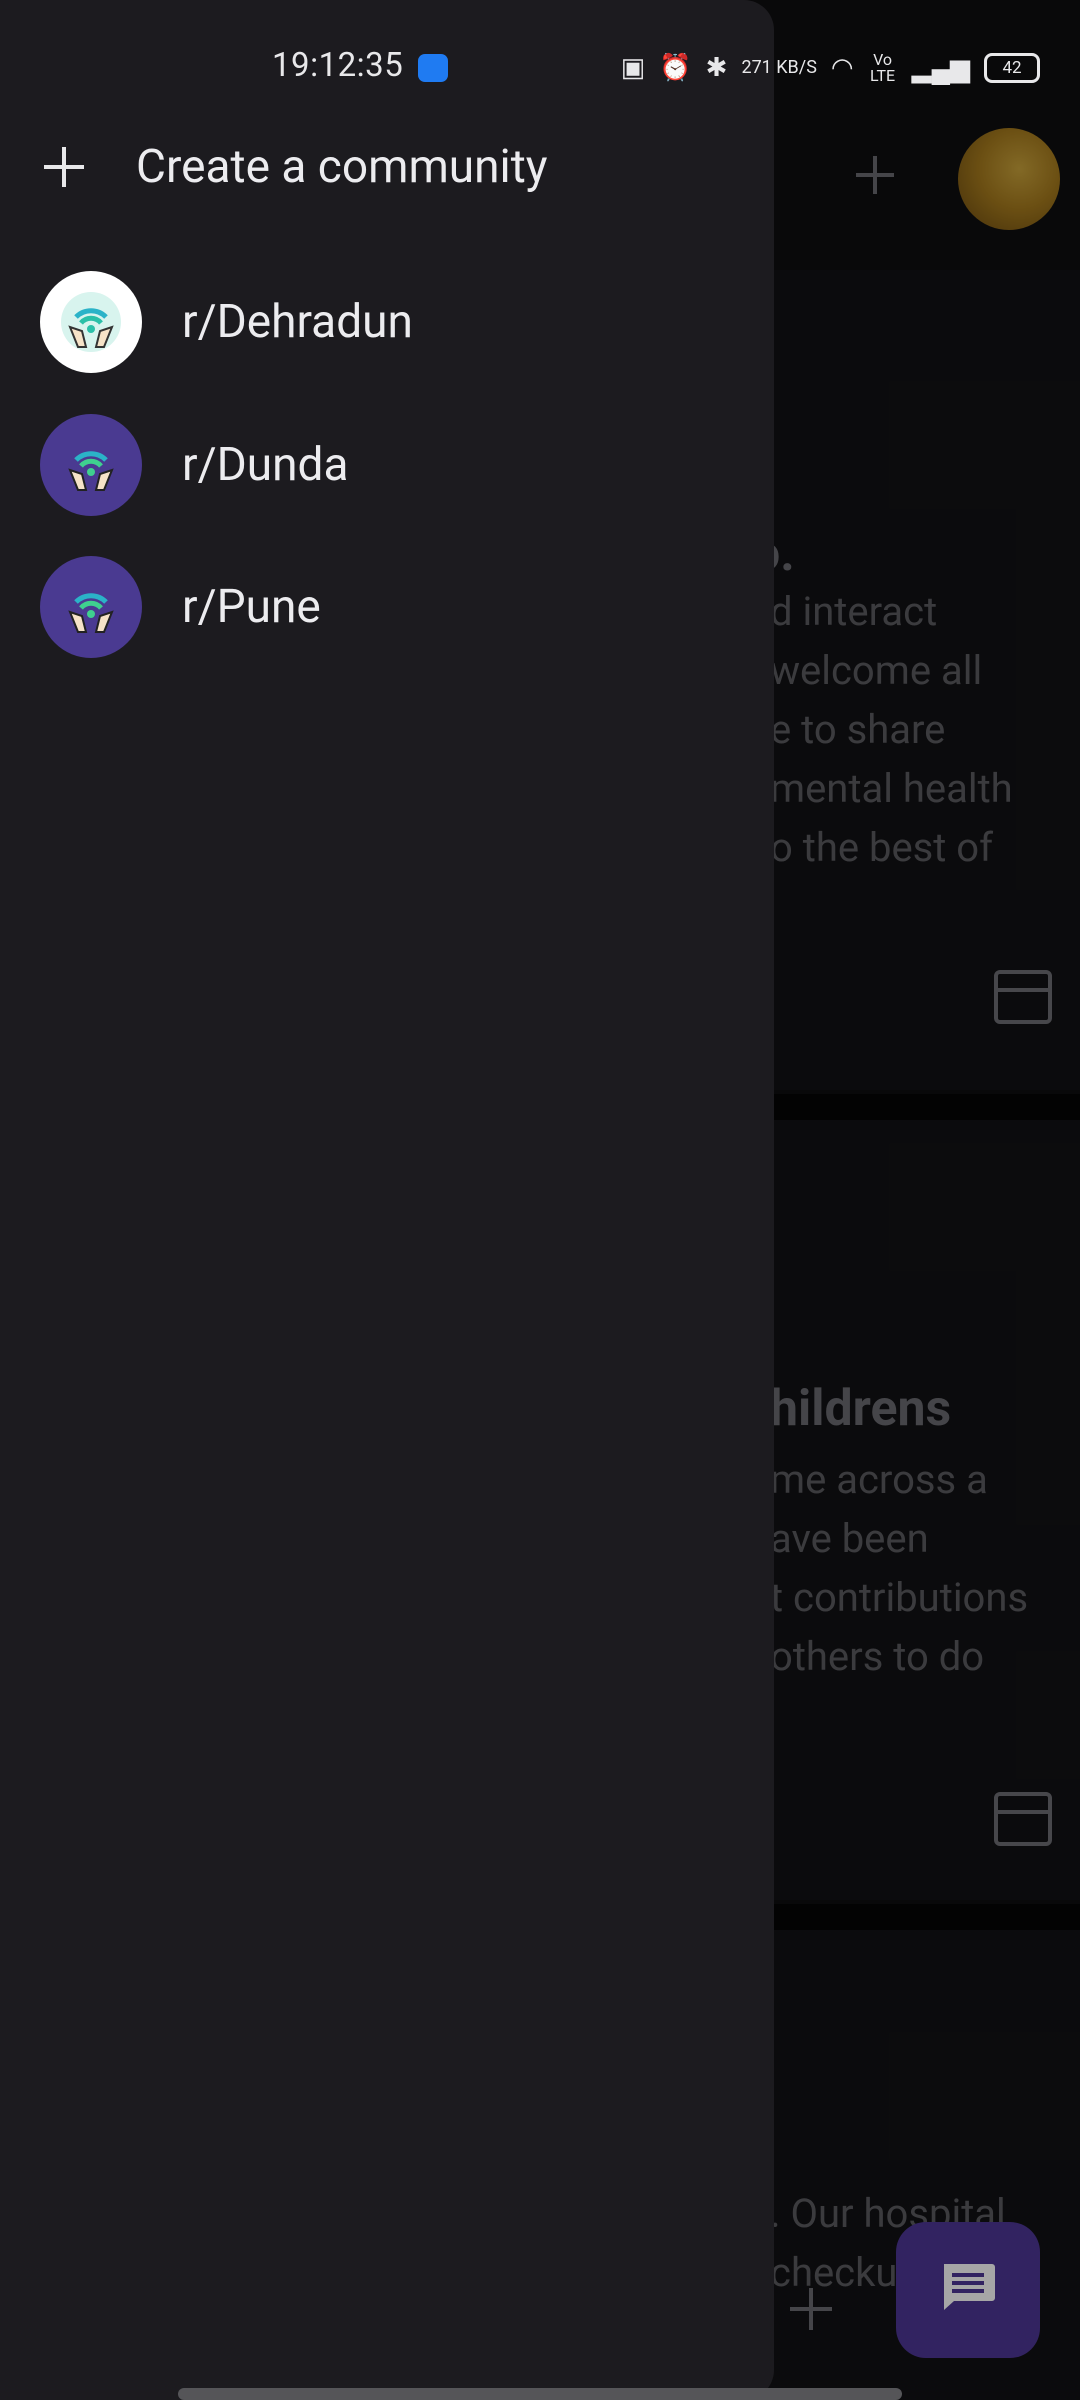 The image size is (1080, 2400). I want to click on community-name: r/Dehradun, so click(297, 322).